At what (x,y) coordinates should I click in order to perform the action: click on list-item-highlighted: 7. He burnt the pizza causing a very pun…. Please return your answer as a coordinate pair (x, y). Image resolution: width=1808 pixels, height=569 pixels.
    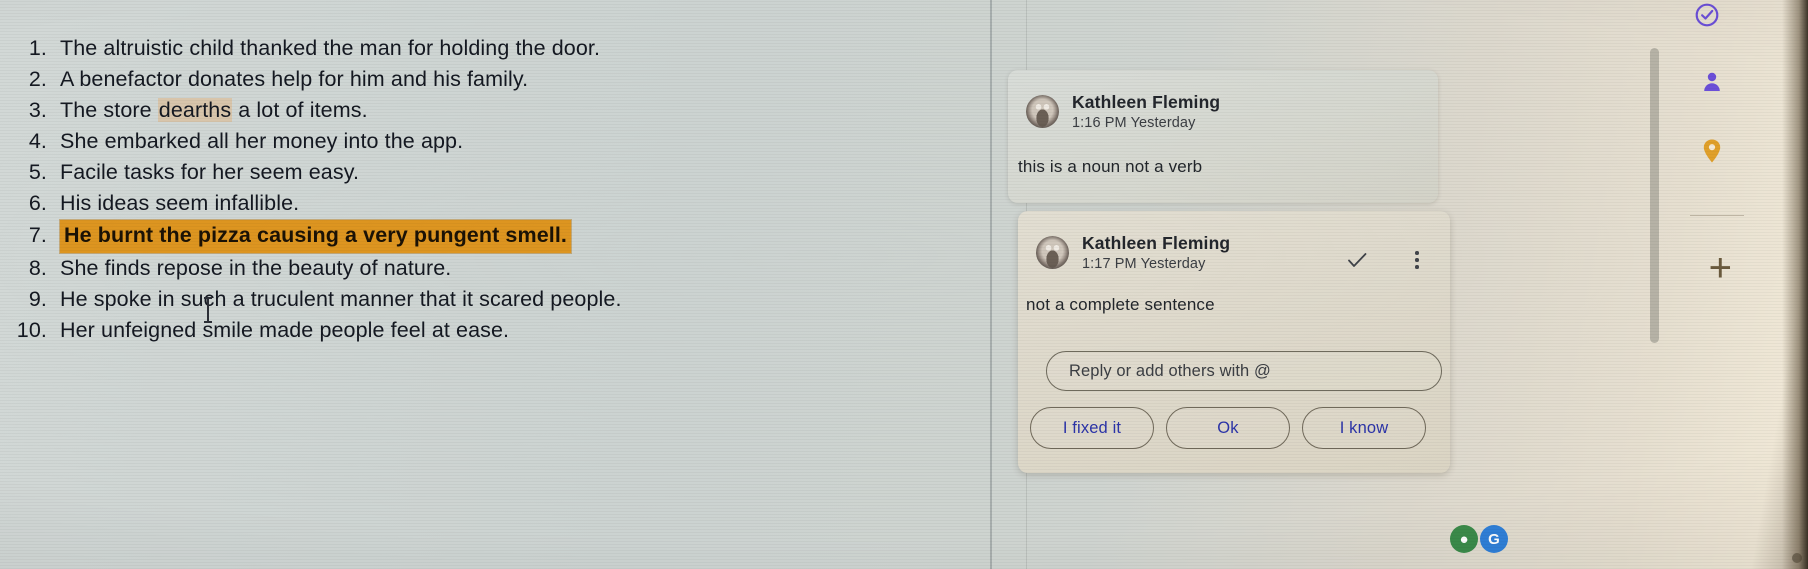
    Looking at the image, I should click on (502, 236).